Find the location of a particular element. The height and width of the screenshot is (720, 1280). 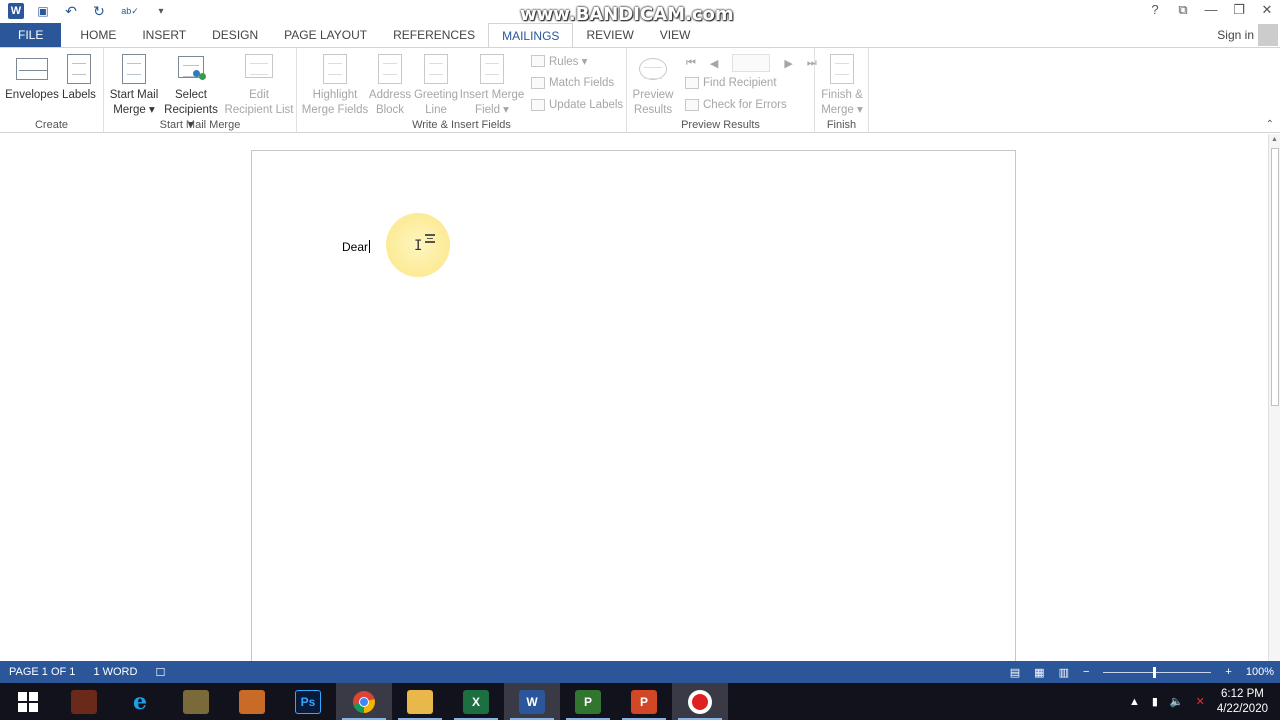

taskbar-bandicam is located at coordinates (700, 701).